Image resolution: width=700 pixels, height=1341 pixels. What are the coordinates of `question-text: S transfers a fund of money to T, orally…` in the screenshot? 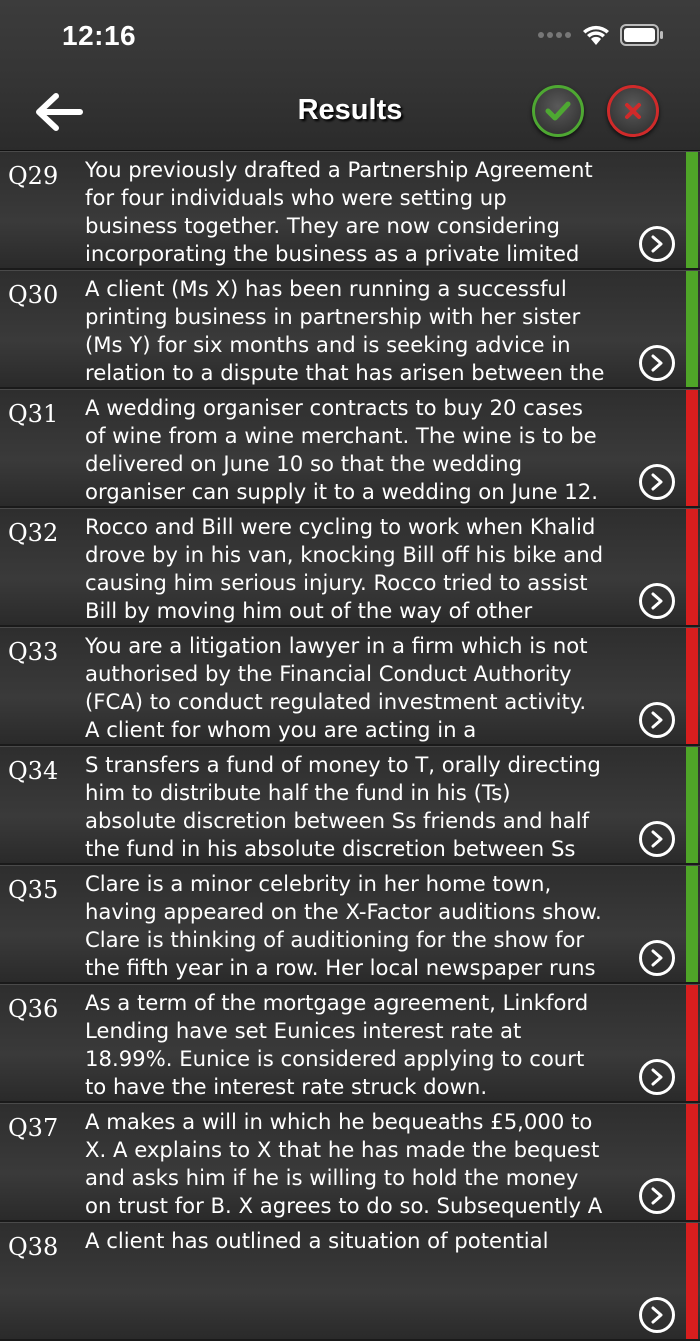 It's located at (343, 806).